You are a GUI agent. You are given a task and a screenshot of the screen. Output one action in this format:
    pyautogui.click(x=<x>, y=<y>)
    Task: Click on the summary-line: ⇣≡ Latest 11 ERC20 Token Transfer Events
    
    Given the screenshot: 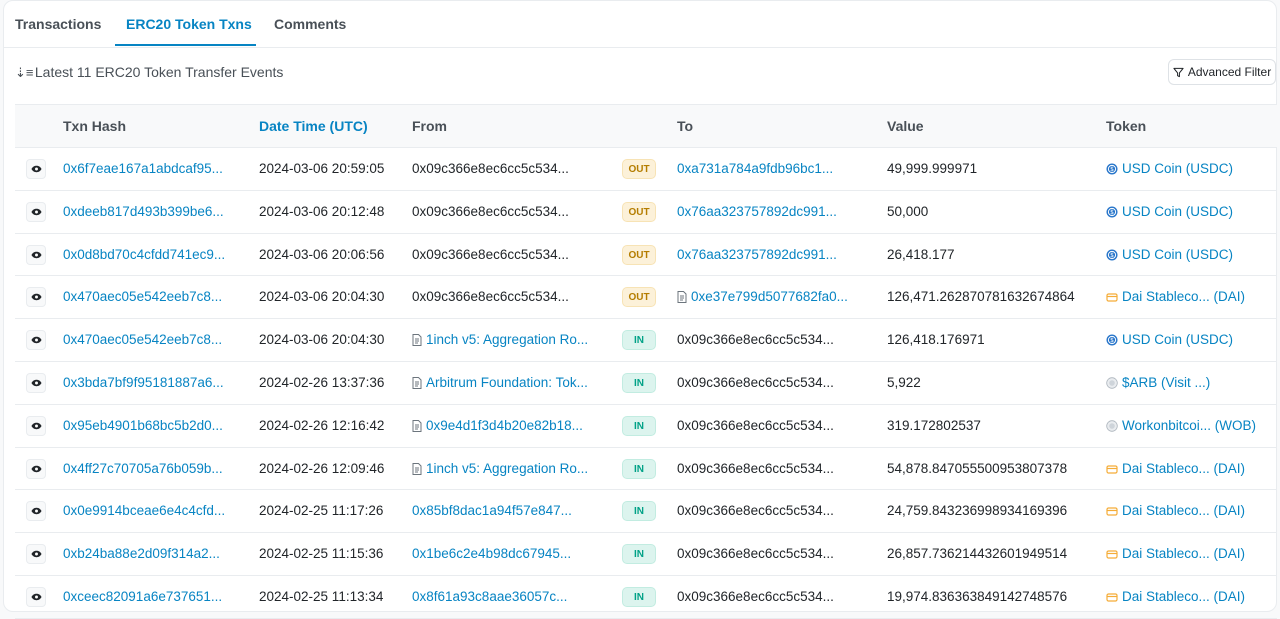 What is the action you would take?
    pyautogui.click(x=149, y=72)
    